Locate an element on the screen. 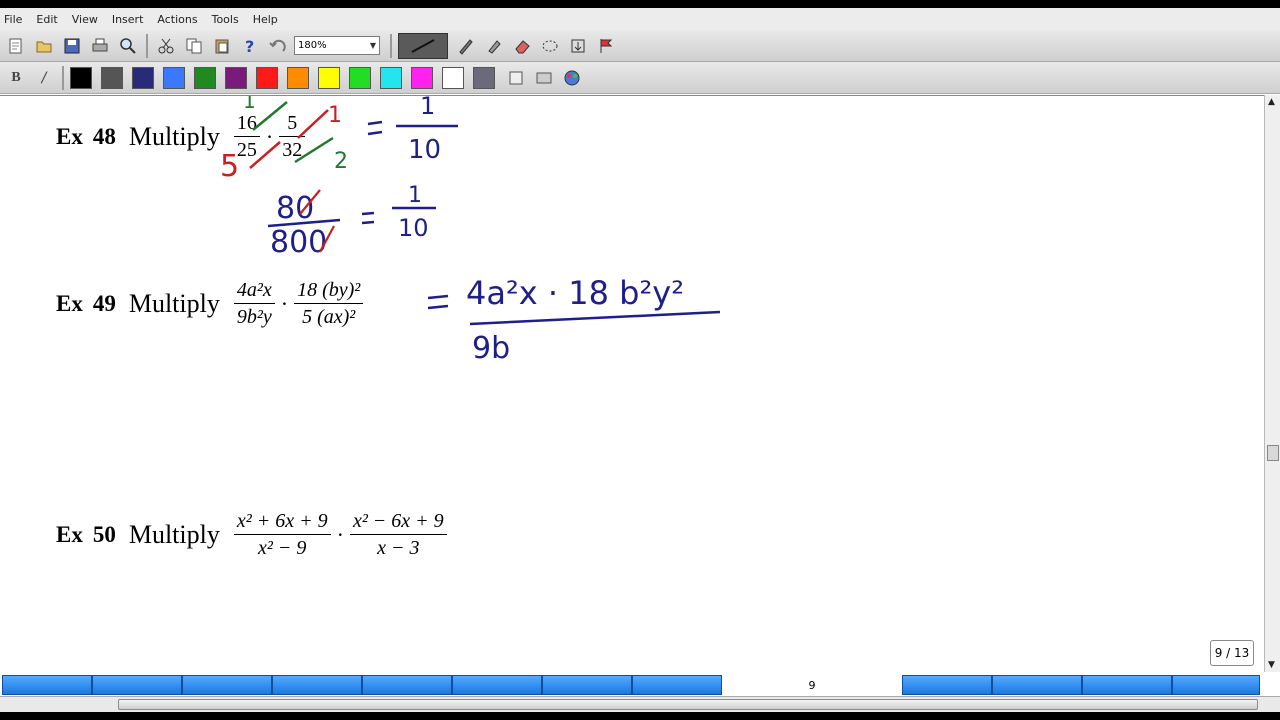 Image resolution: width=1280 pixels, height=720 pixels. zoom-select: 180% ▼ is located at coordinates (337, 45).